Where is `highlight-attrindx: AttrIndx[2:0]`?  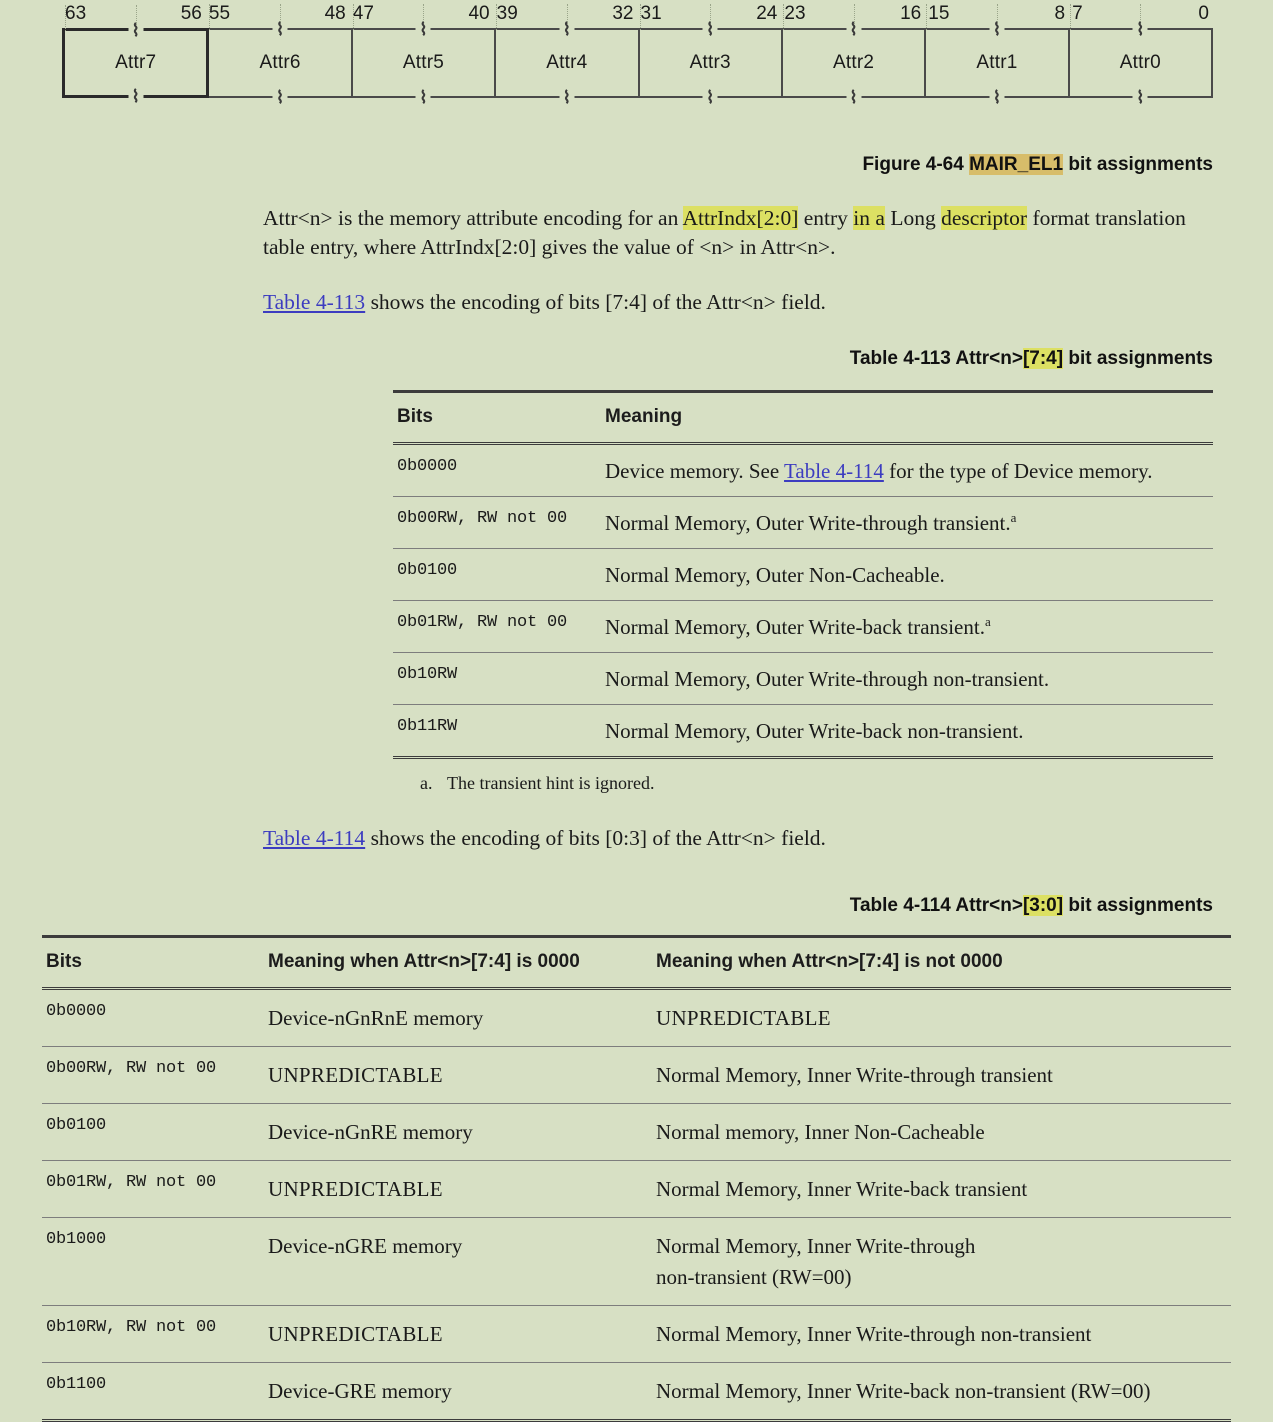 highlight-attrindx: AttrIndx[2:0] is located at coordinates (740, 218).